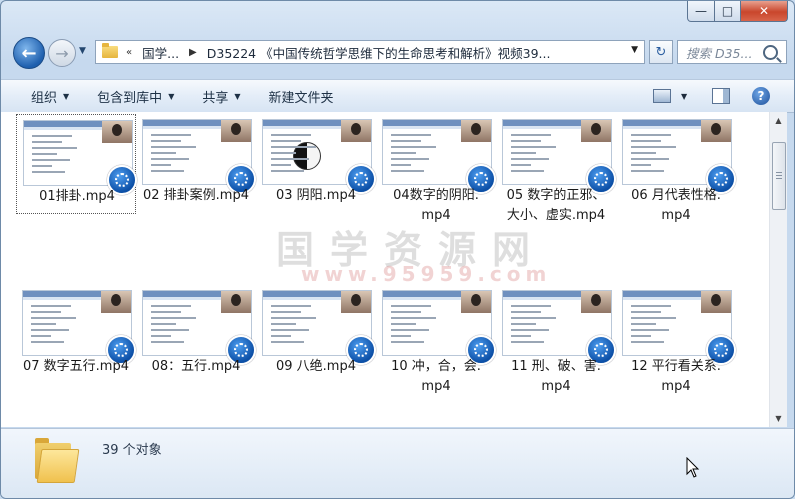 The image size is (795, 499). Describe the element at coordinates (316, 335) in the screenshot. I see `file-item: 09 八绝.mp4` at that location.